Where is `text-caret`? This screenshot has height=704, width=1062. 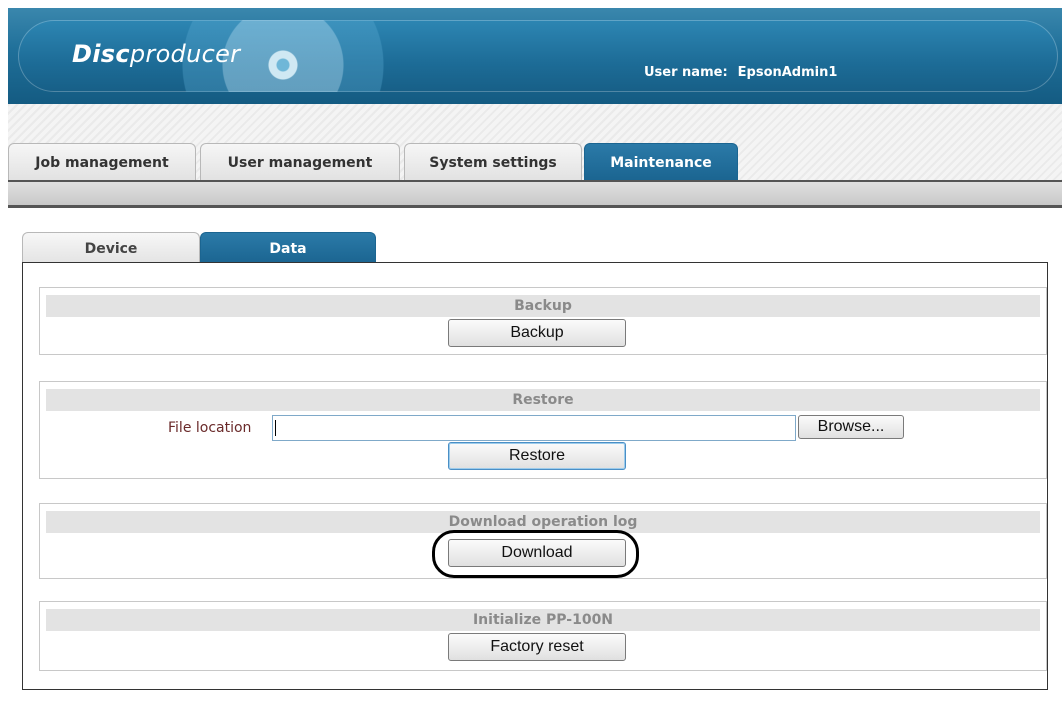 text-caret is located at coordinates (275, 428).